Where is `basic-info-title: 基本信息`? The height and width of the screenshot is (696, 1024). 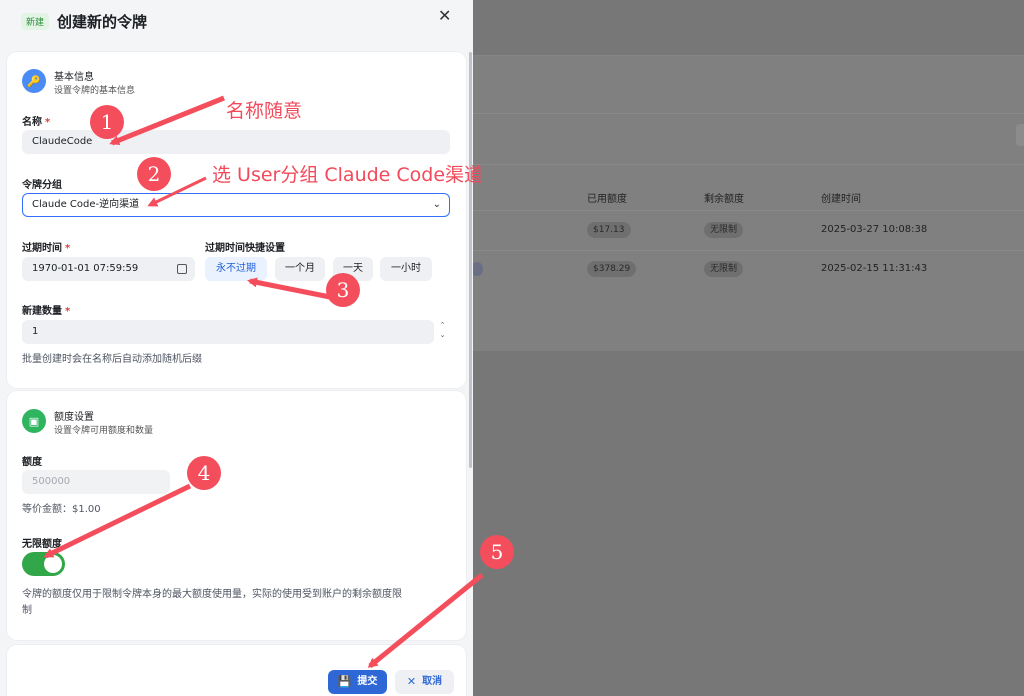 basic-info-title: 基本信息 is located at coordinates (74, 77).